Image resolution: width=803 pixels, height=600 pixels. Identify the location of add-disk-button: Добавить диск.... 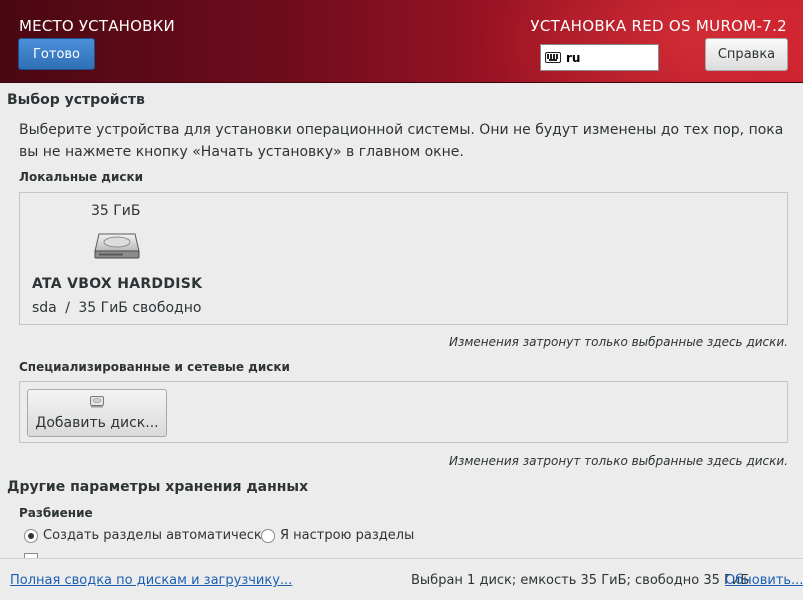
(97, 413).